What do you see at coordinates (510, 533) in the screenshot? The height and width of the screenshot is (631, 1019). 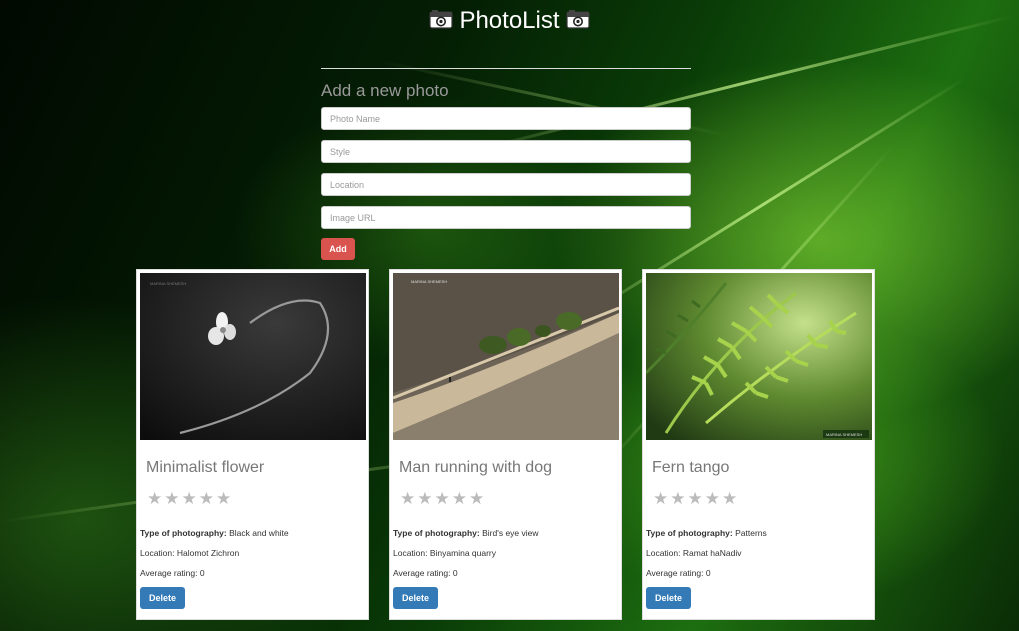 I see `type-value: Bird's eye view` at bounding box center [510, 533].